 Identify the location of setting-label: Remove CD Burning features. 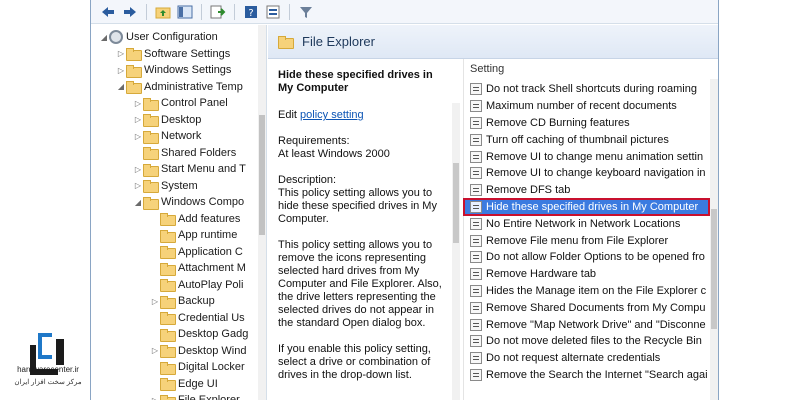
(558, 122).